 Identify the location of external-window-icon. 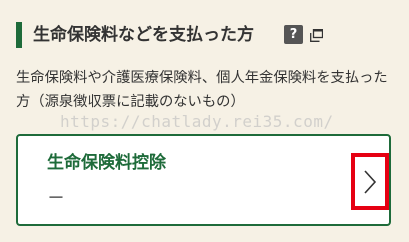
(317, 34).